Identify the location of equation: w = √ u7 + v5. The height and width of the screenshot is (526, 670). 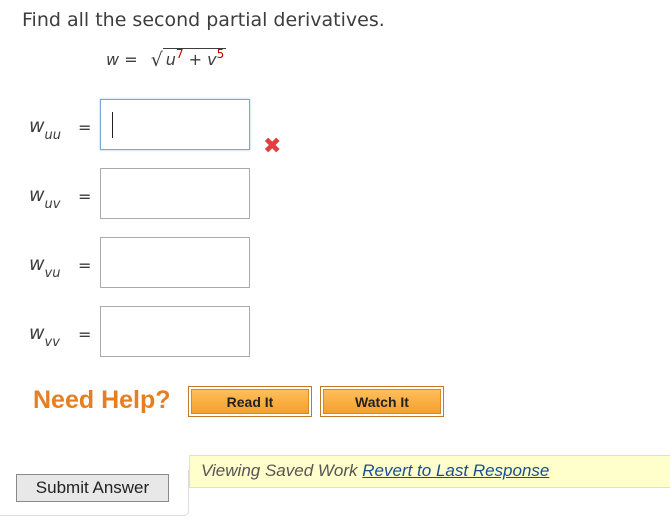
(166, 59).